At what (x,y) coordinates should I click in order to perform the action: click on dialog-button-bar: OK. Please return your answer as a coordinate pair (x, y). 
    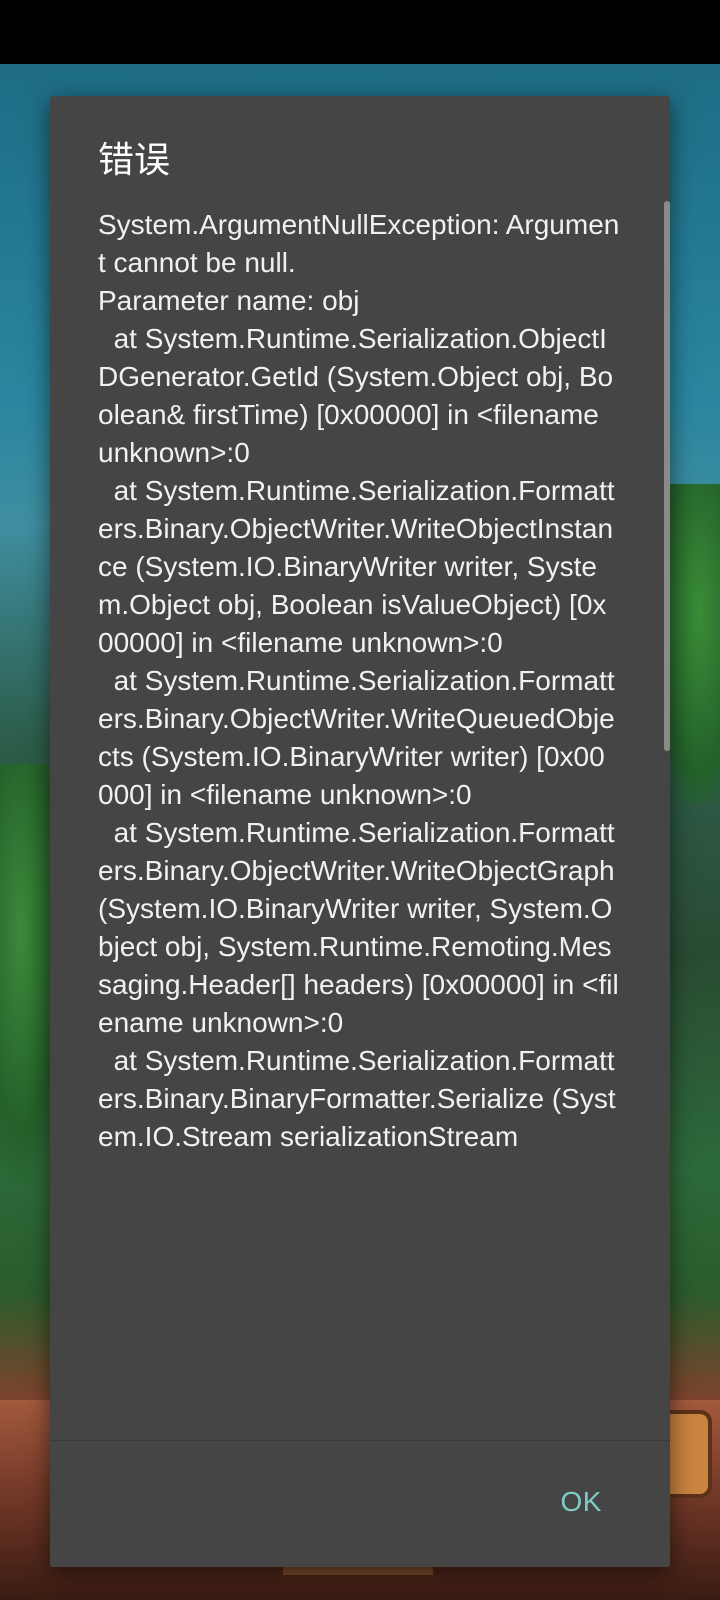
    Looking at the image, I should click on (360, 1503).